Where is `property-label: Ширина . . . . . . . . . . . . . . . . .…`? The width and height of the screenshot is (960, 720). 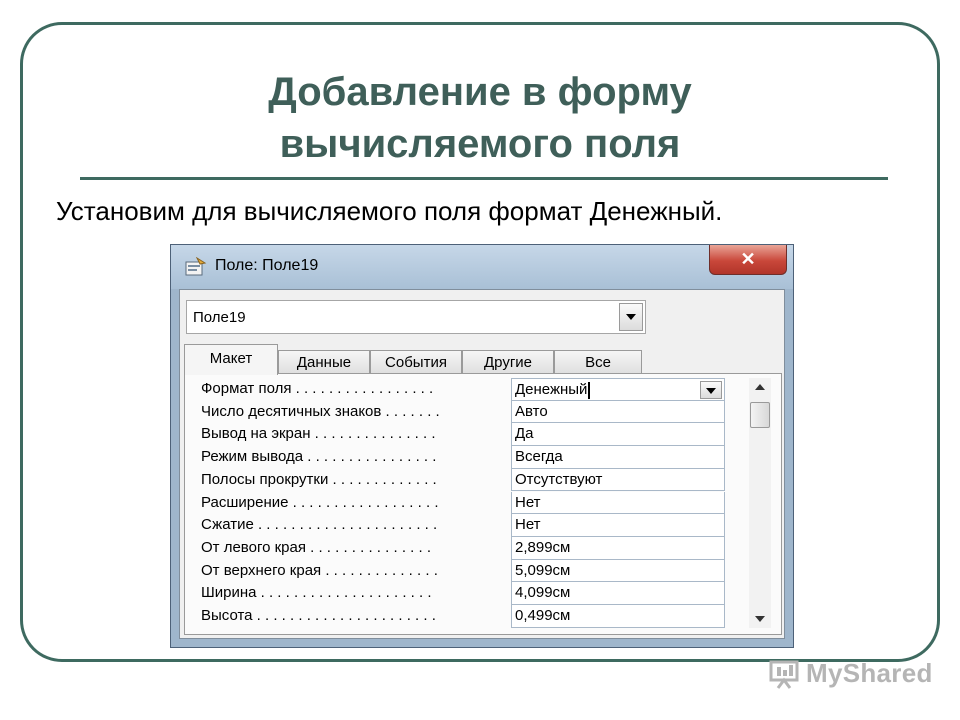
property-label: Ширина . . . . . . . . . . . . . . . . .… is located at coordinates (316, 593).